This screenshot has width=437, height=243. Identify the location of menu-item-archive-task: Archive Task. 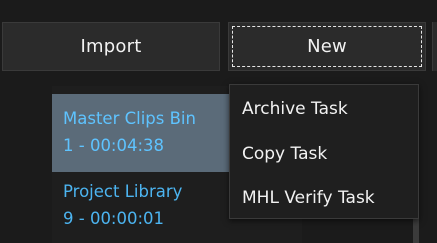
(295, 109).